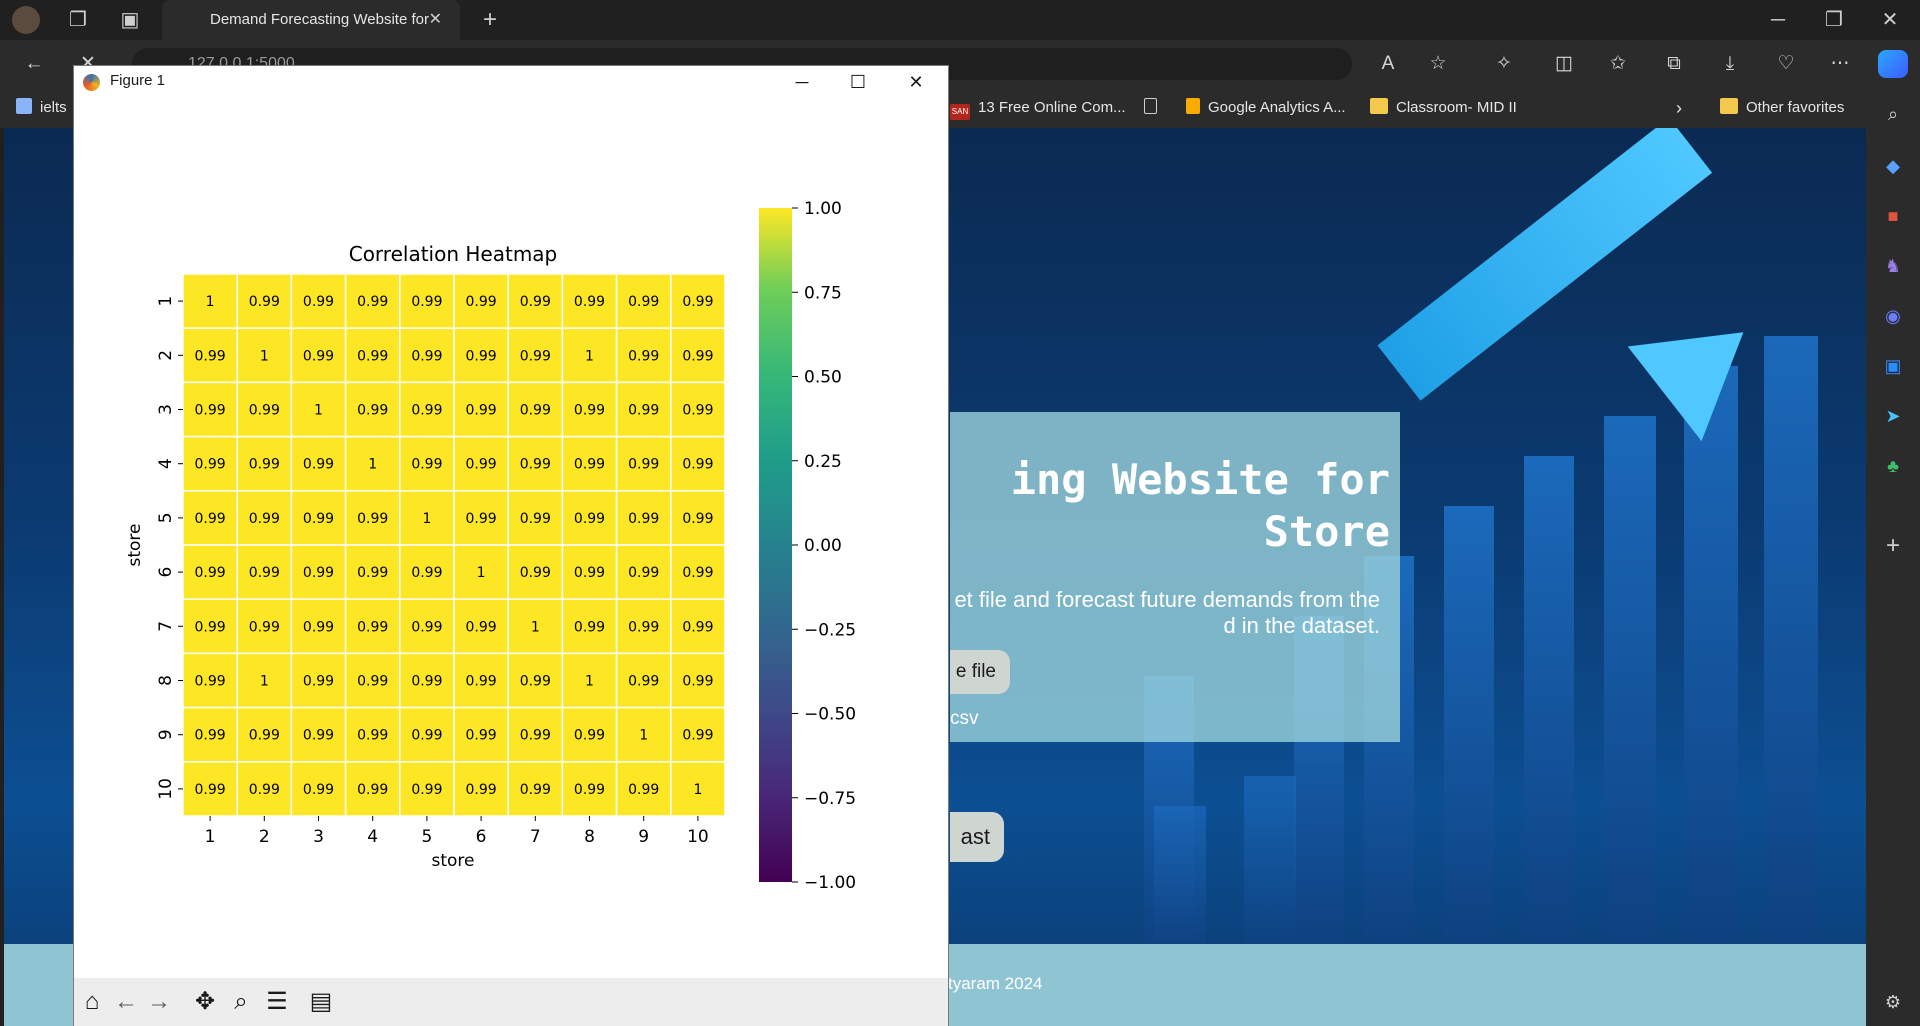  What do you see at coordinates (1618, 64) in the screenshot?
I see `favorites-icon: ✩` at bounding box center [1618, 64].